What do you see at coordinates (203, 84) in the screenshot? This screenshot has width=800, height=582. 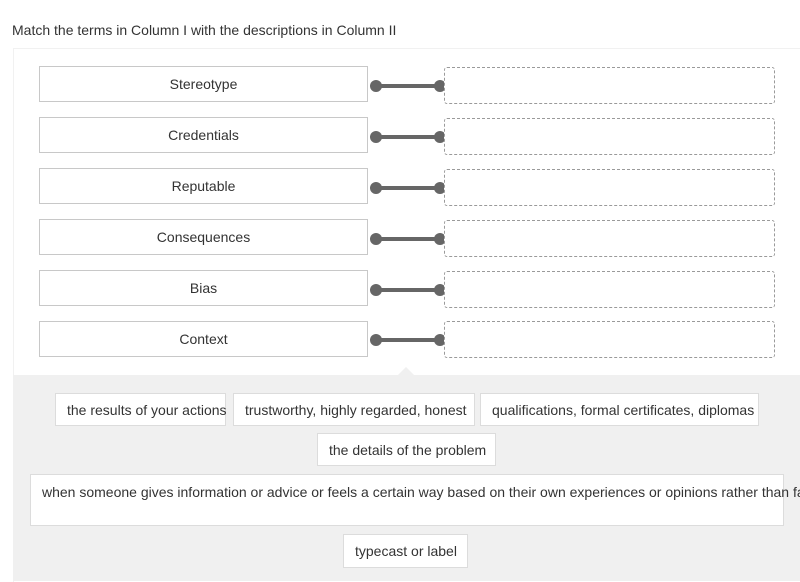 I see `term-stereotype: Stereotype` at bounding box center [203, 84].